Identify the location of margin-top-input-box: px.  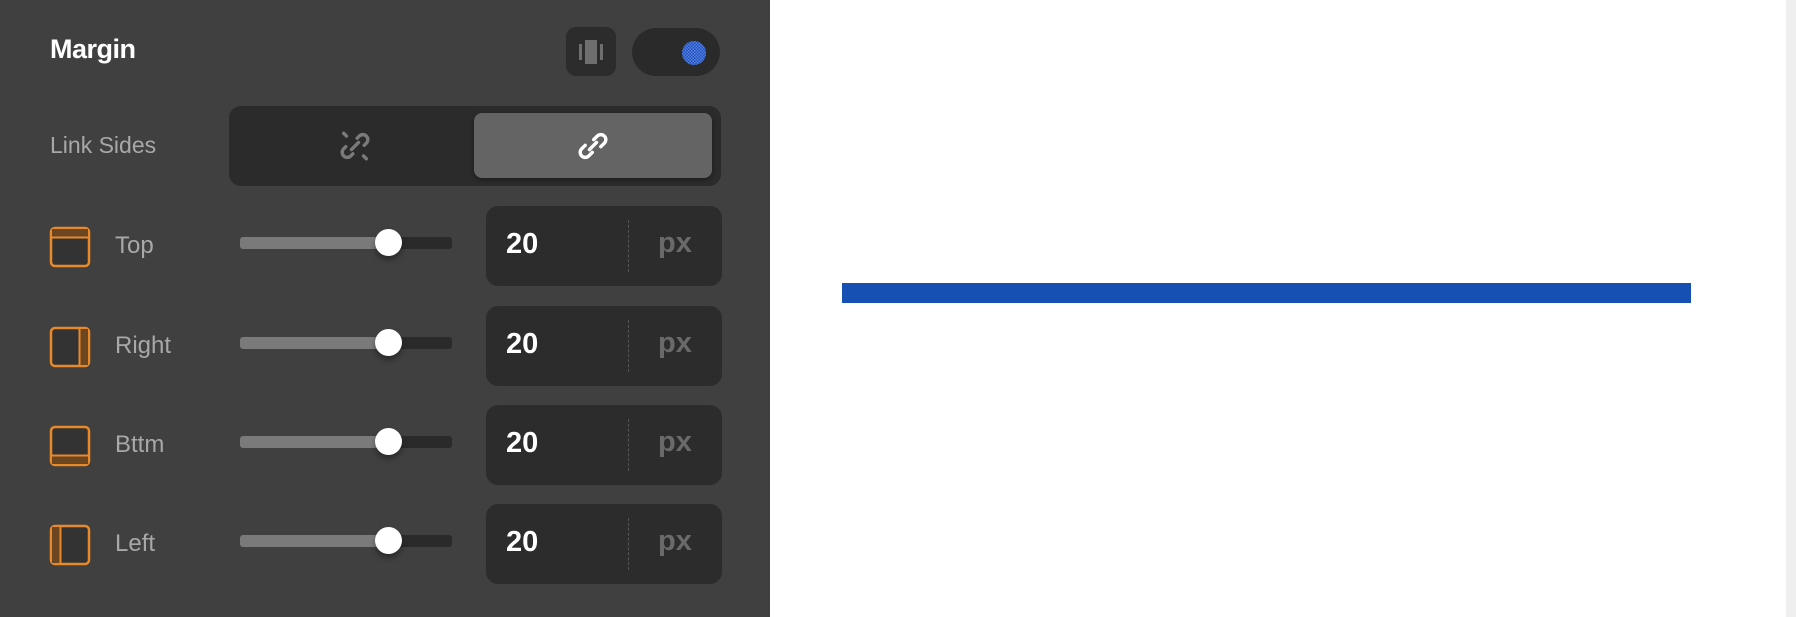
(604, 246).